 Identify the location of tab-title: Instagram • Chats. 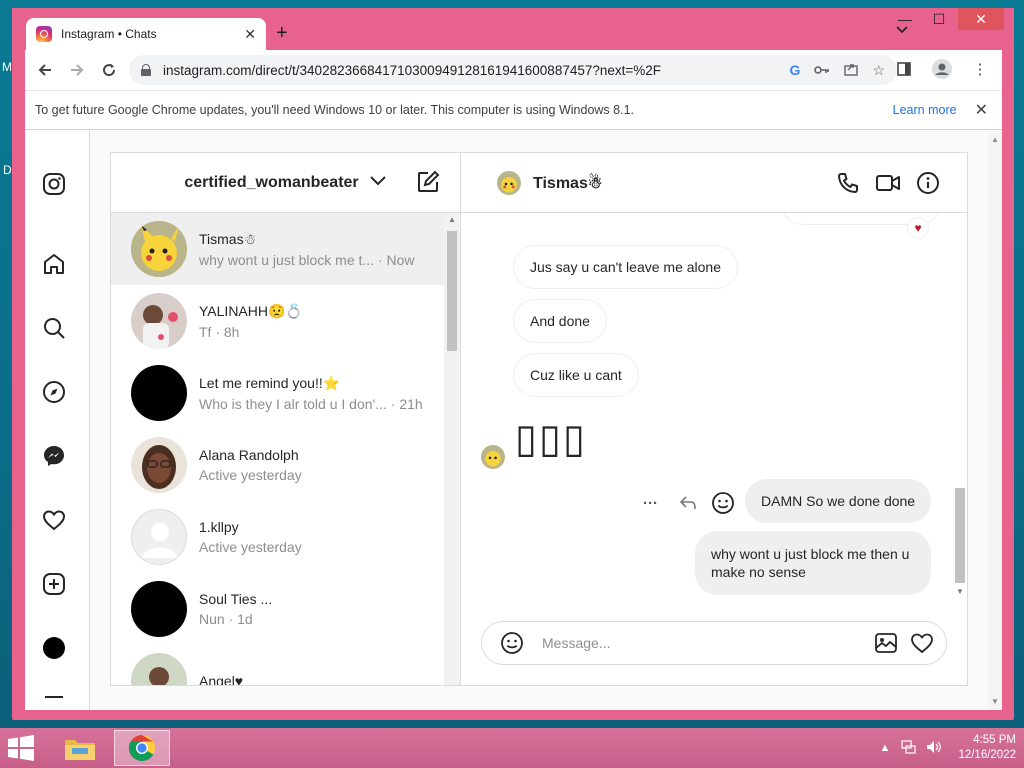
(109, 34).